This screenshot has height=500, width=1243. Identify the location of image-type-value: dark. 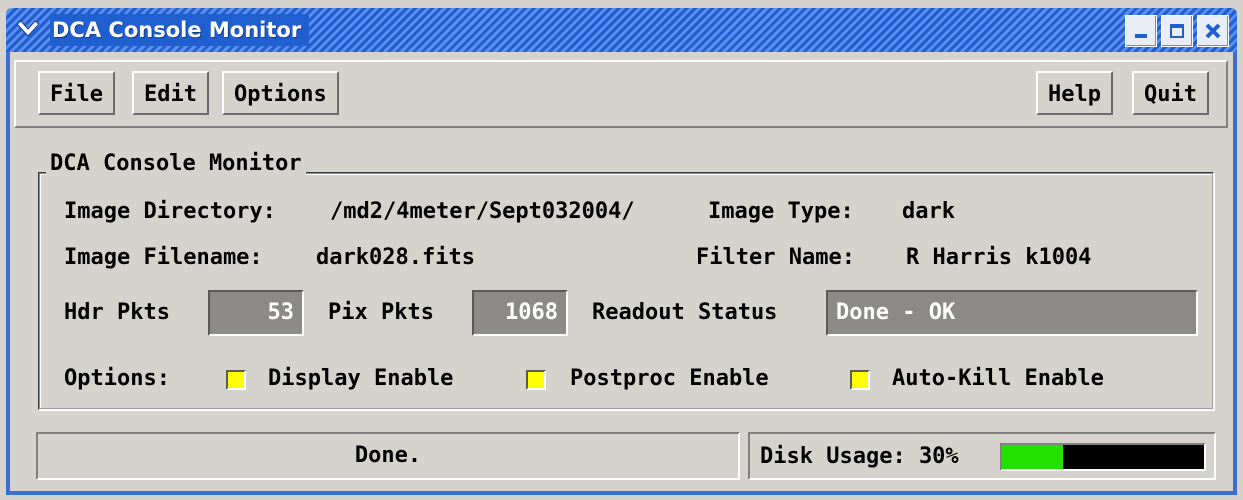
(928, 211).